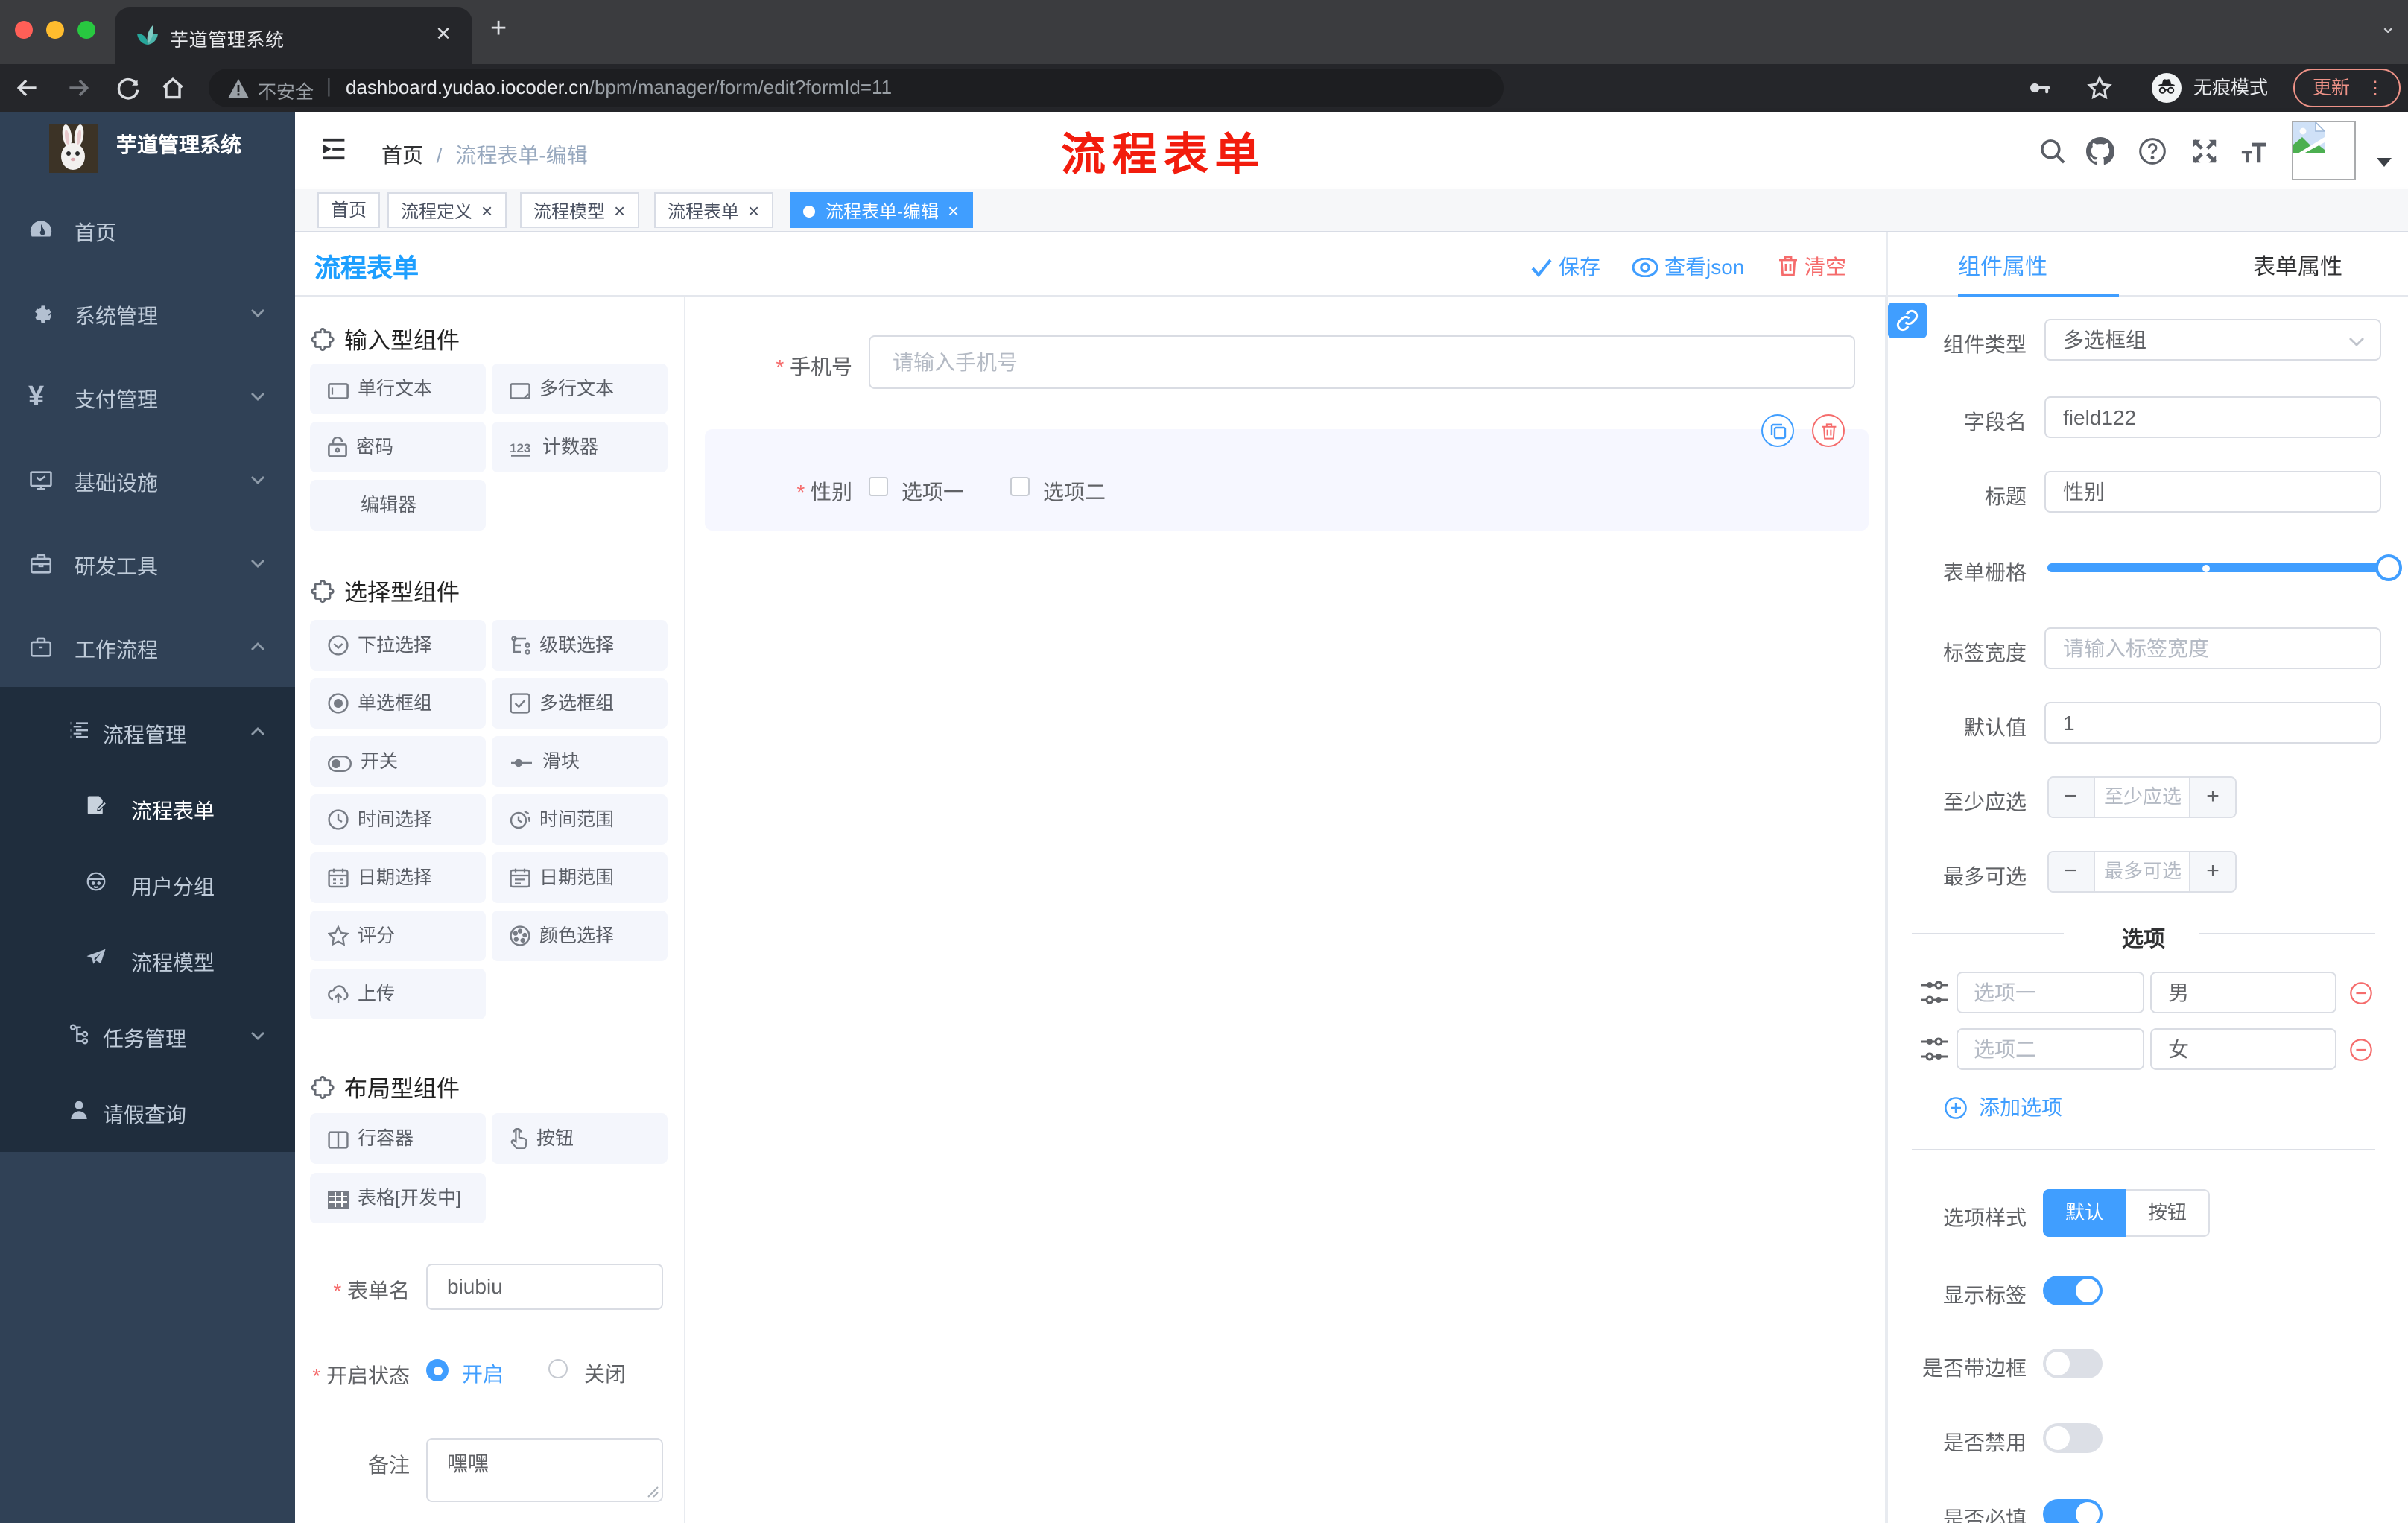 This screenshot has height=1523, width=2408. I want to click on svg-text: 123, so click(520, 448).